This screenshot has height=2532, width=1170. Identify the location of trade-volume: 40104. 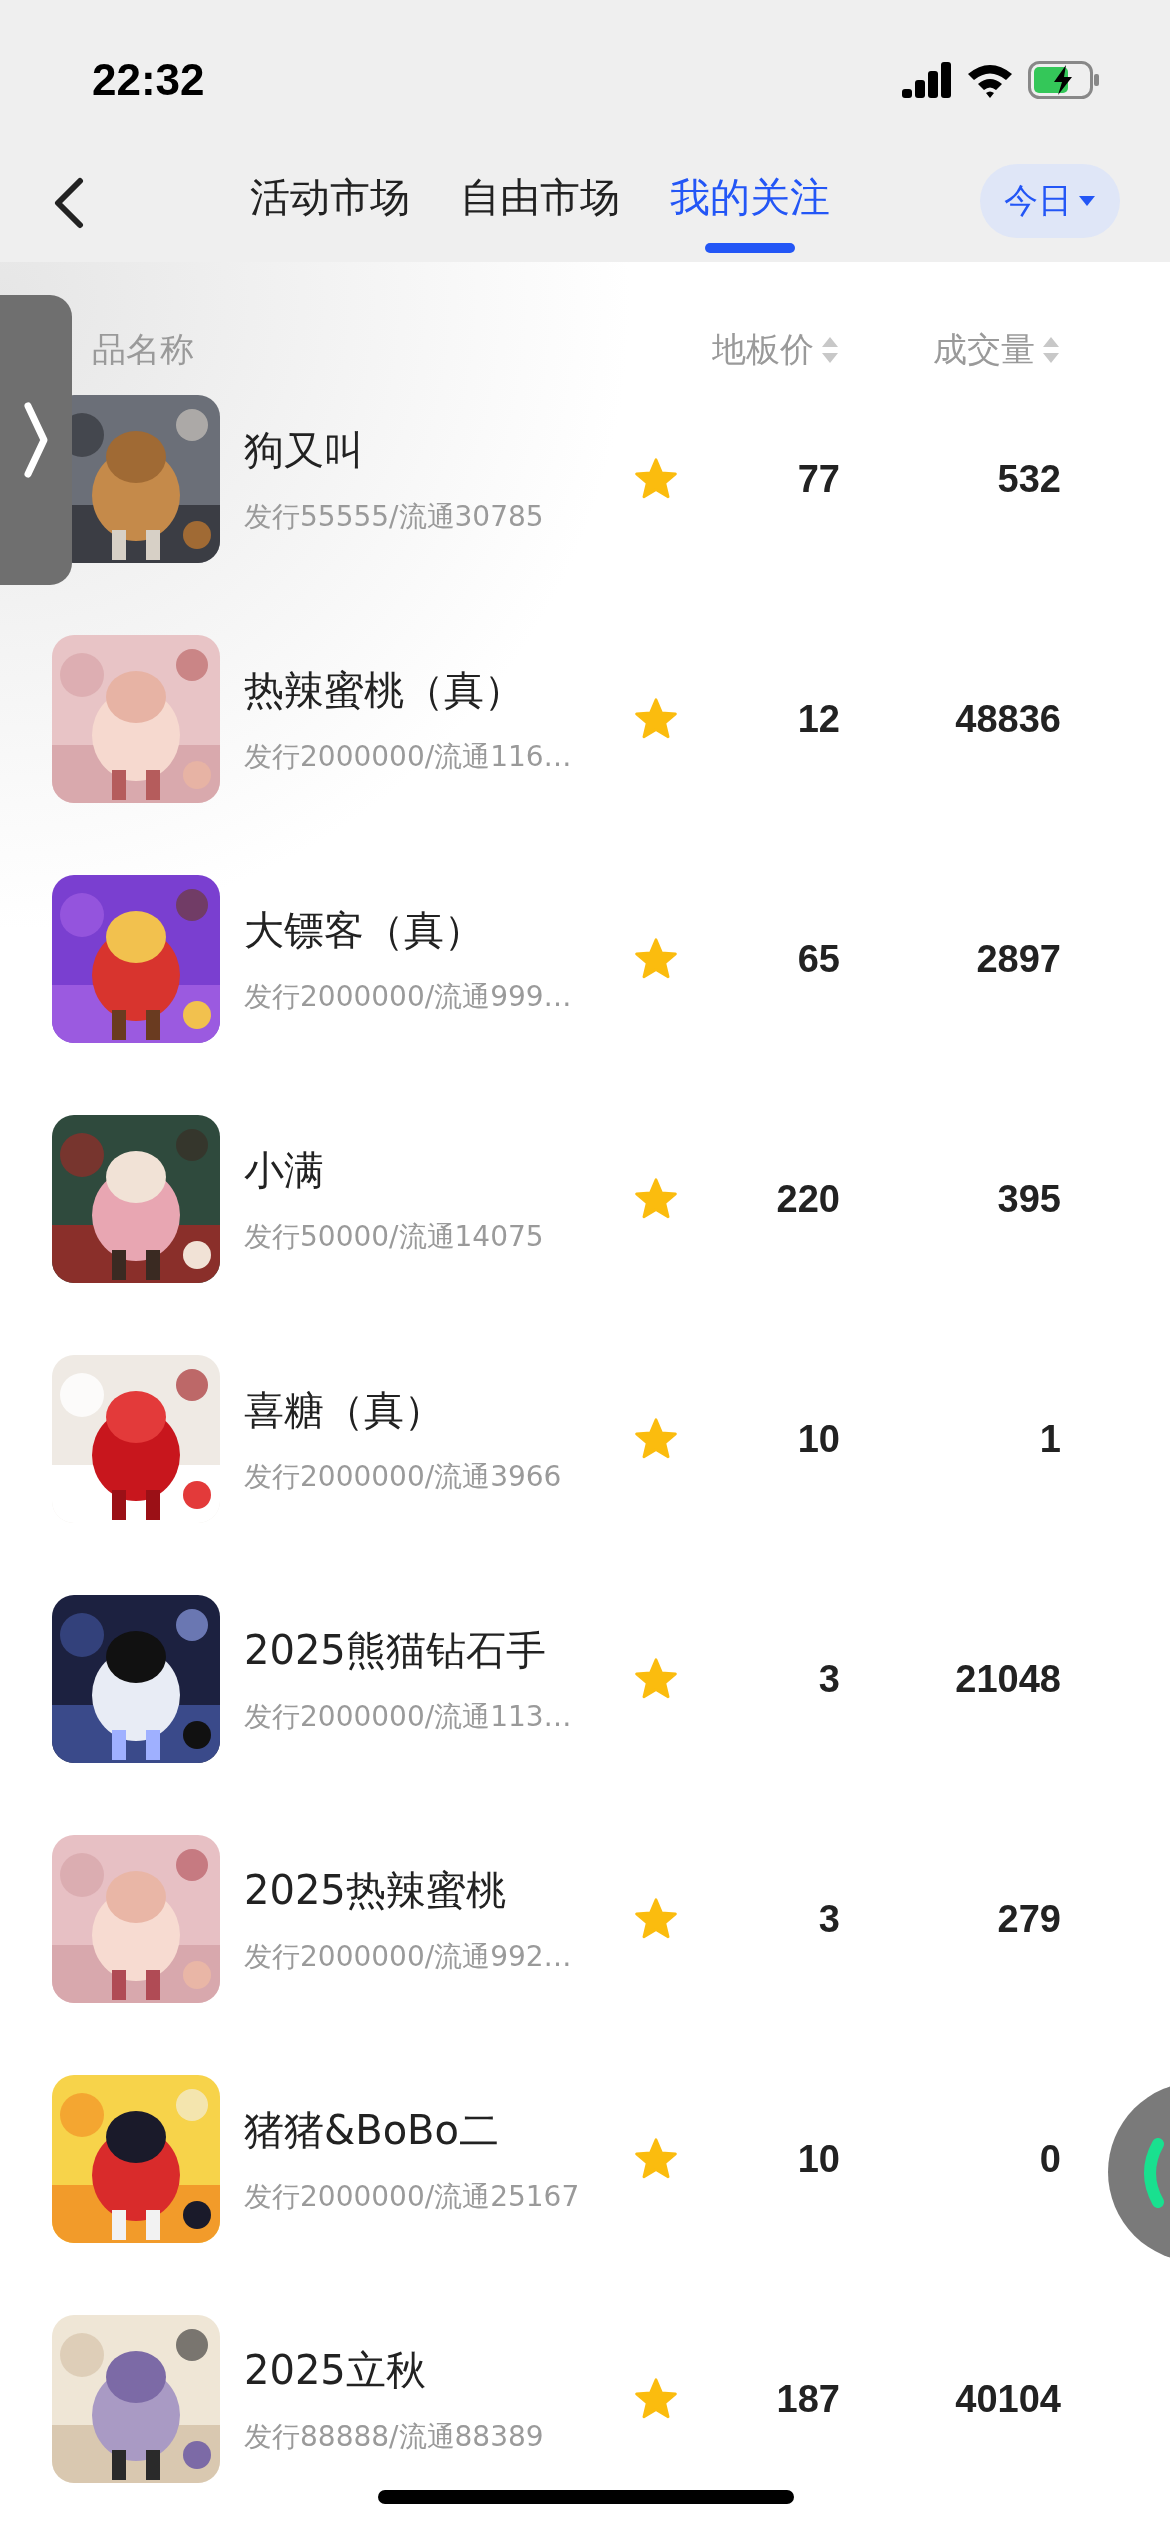
(1007, 2399).